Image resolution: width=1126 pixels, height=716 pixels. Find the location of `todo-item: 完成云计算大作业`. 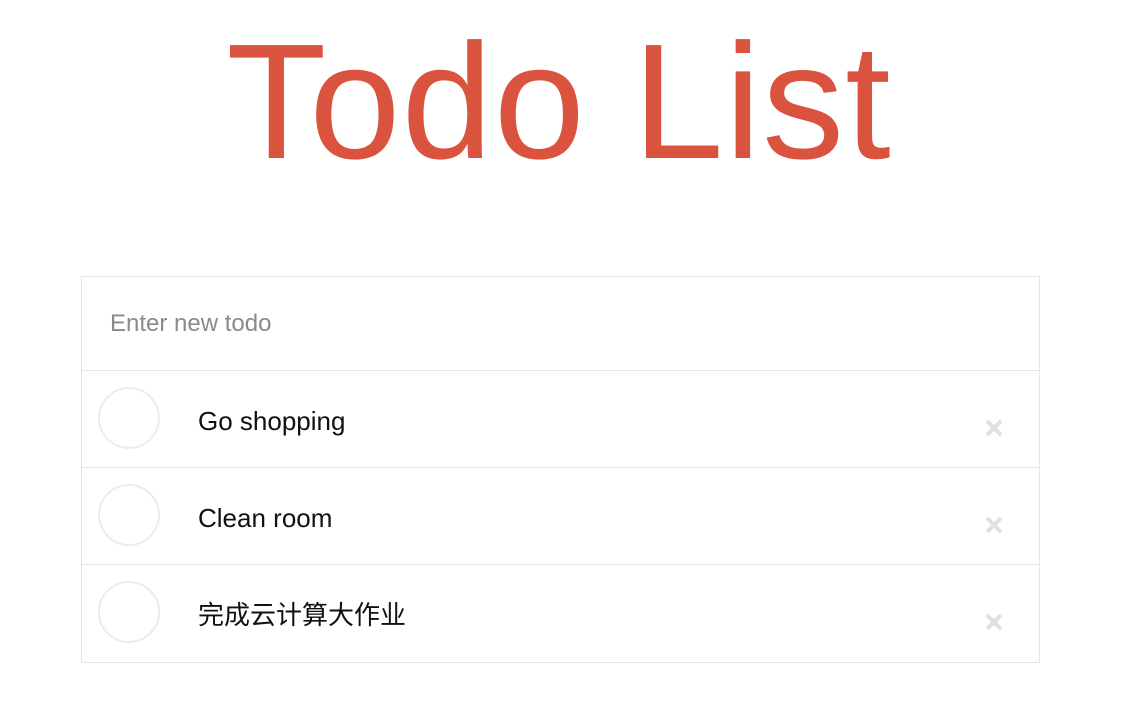

todo-item: 完成云计算大作业 is located at coordinates (560, 613).